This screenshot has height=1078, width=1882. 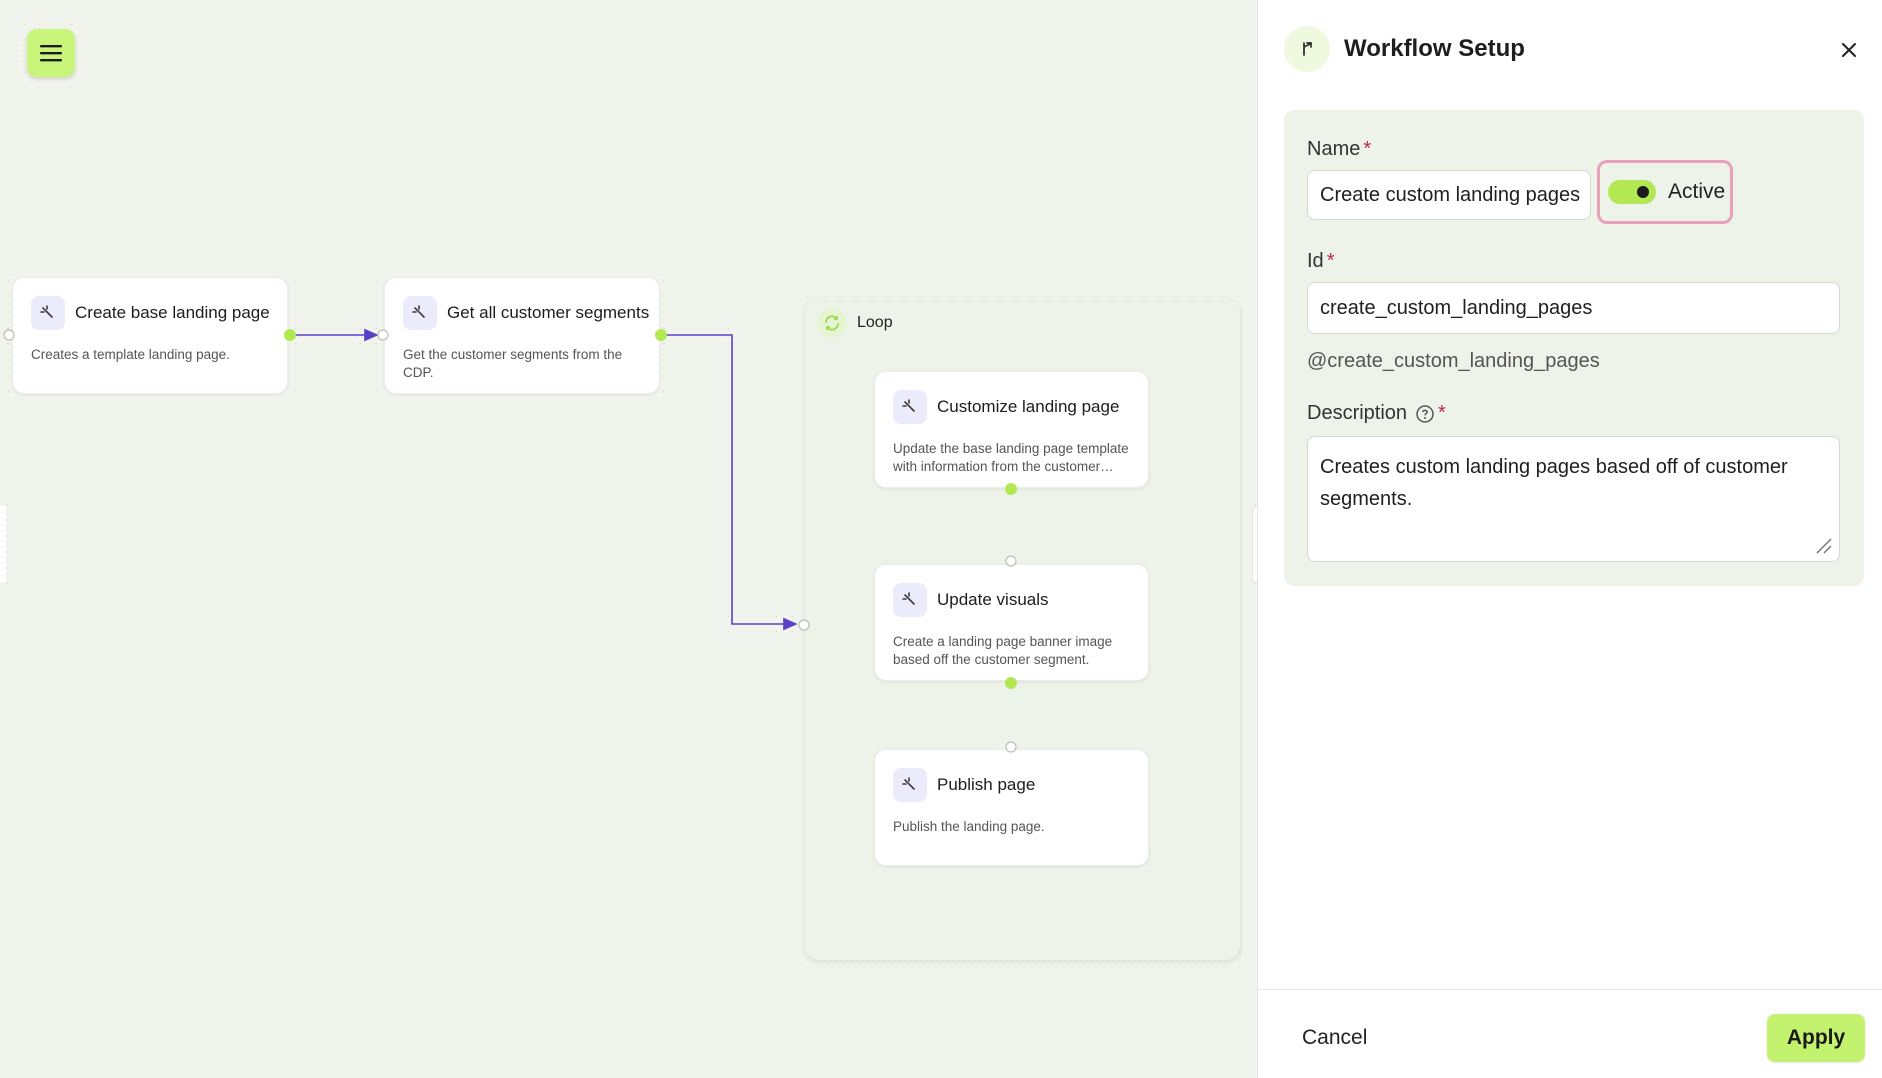 I want to click on node-publish-page: Publish page Publish the landing page., so click(x=1011, y=807).